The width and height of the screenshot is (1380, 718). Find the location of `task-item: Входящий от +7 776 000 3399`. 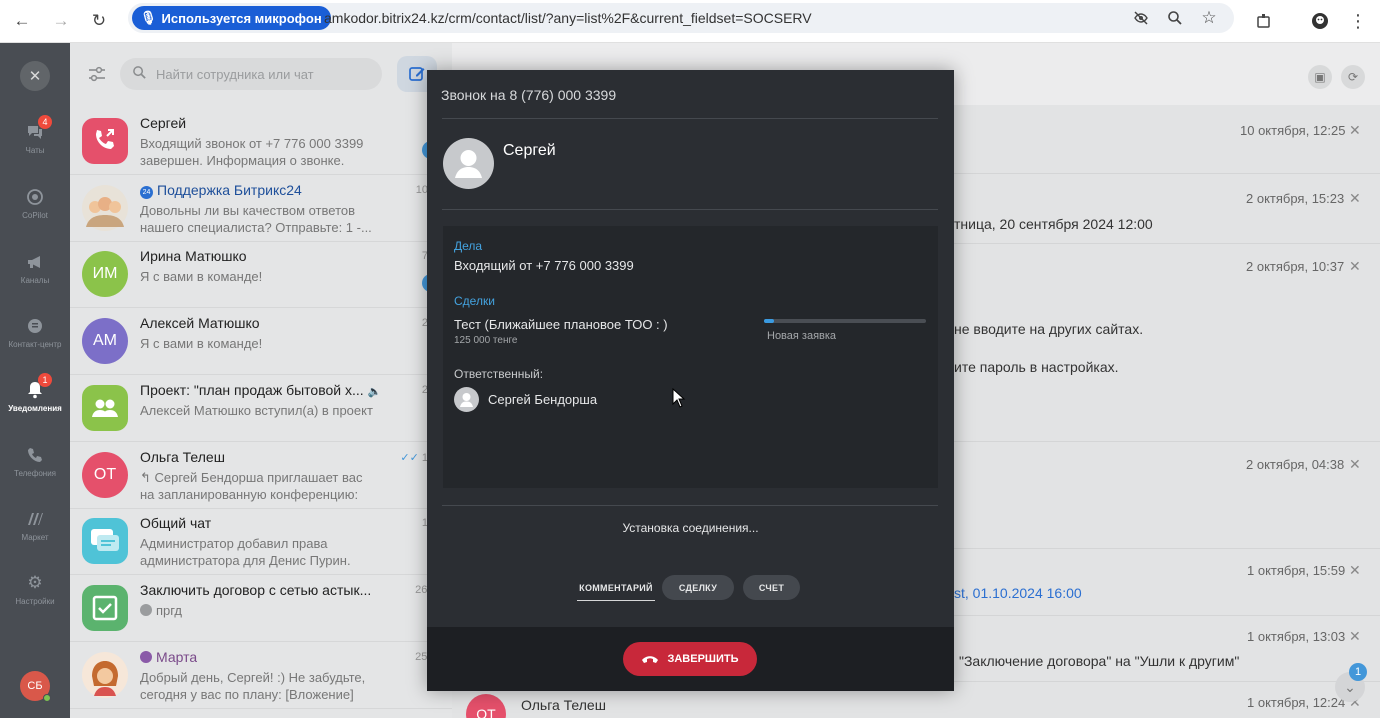

task-item: Входящий от +7 776 000 3399 is located at coordinates (544, 265).